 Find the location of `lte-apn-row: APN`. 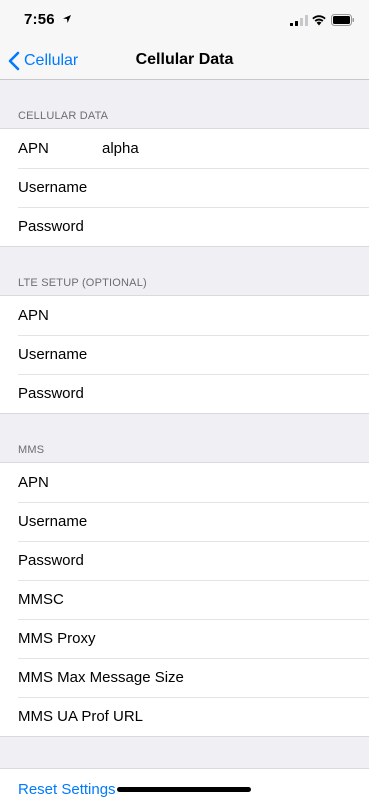

lte-apn-row: APN is located at coordinates (184, 315).